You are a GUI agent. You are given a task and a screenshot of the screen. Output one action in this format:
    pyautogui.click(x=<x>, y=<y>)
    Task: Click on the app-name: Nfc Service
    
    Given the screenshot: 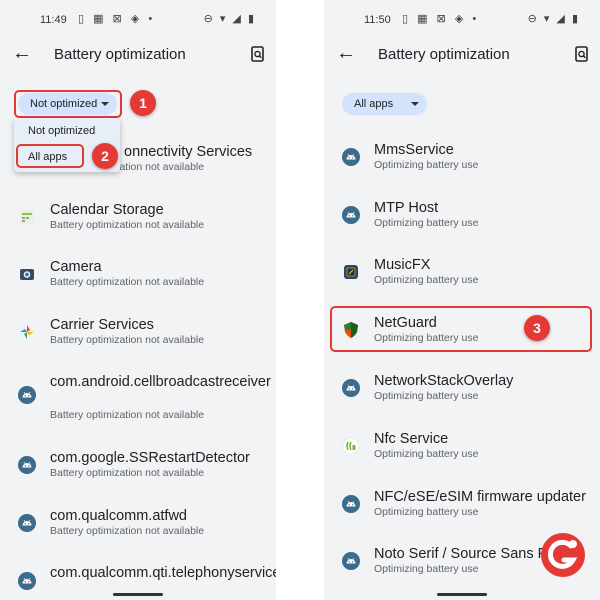 What is the action you would take?
    pyautogui.click(x=411, y=439)
    